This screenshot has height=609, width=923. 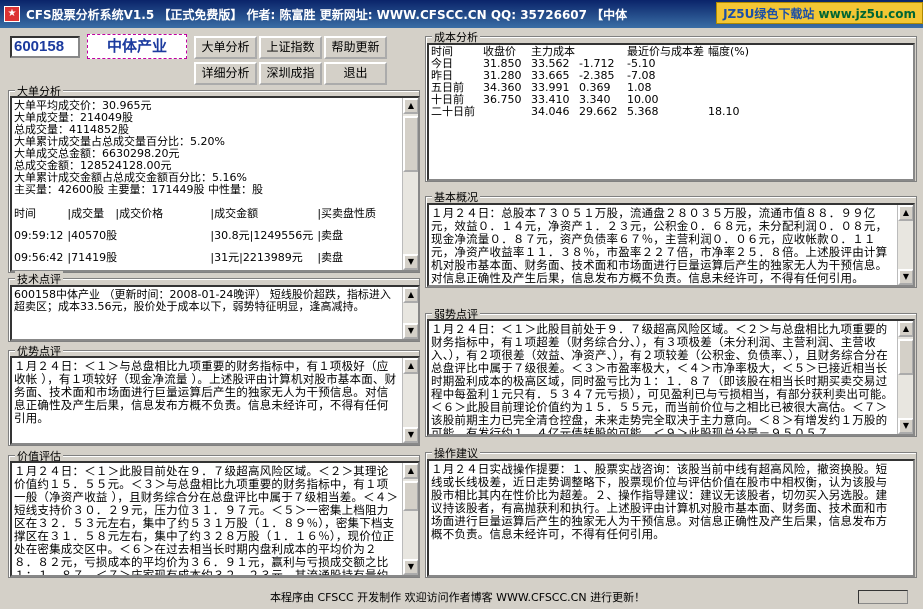 What do you see at coordinates (225, 73) in the screenshot?
I see `detail-analysis-button: 详细分析` at bounding box center [225, 73].